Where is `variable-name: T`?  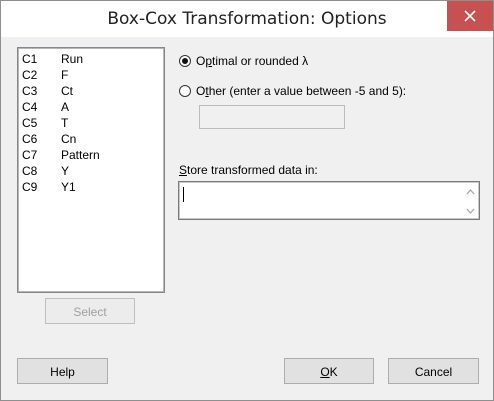 variable-name: T is located at coordinates (65, 123).